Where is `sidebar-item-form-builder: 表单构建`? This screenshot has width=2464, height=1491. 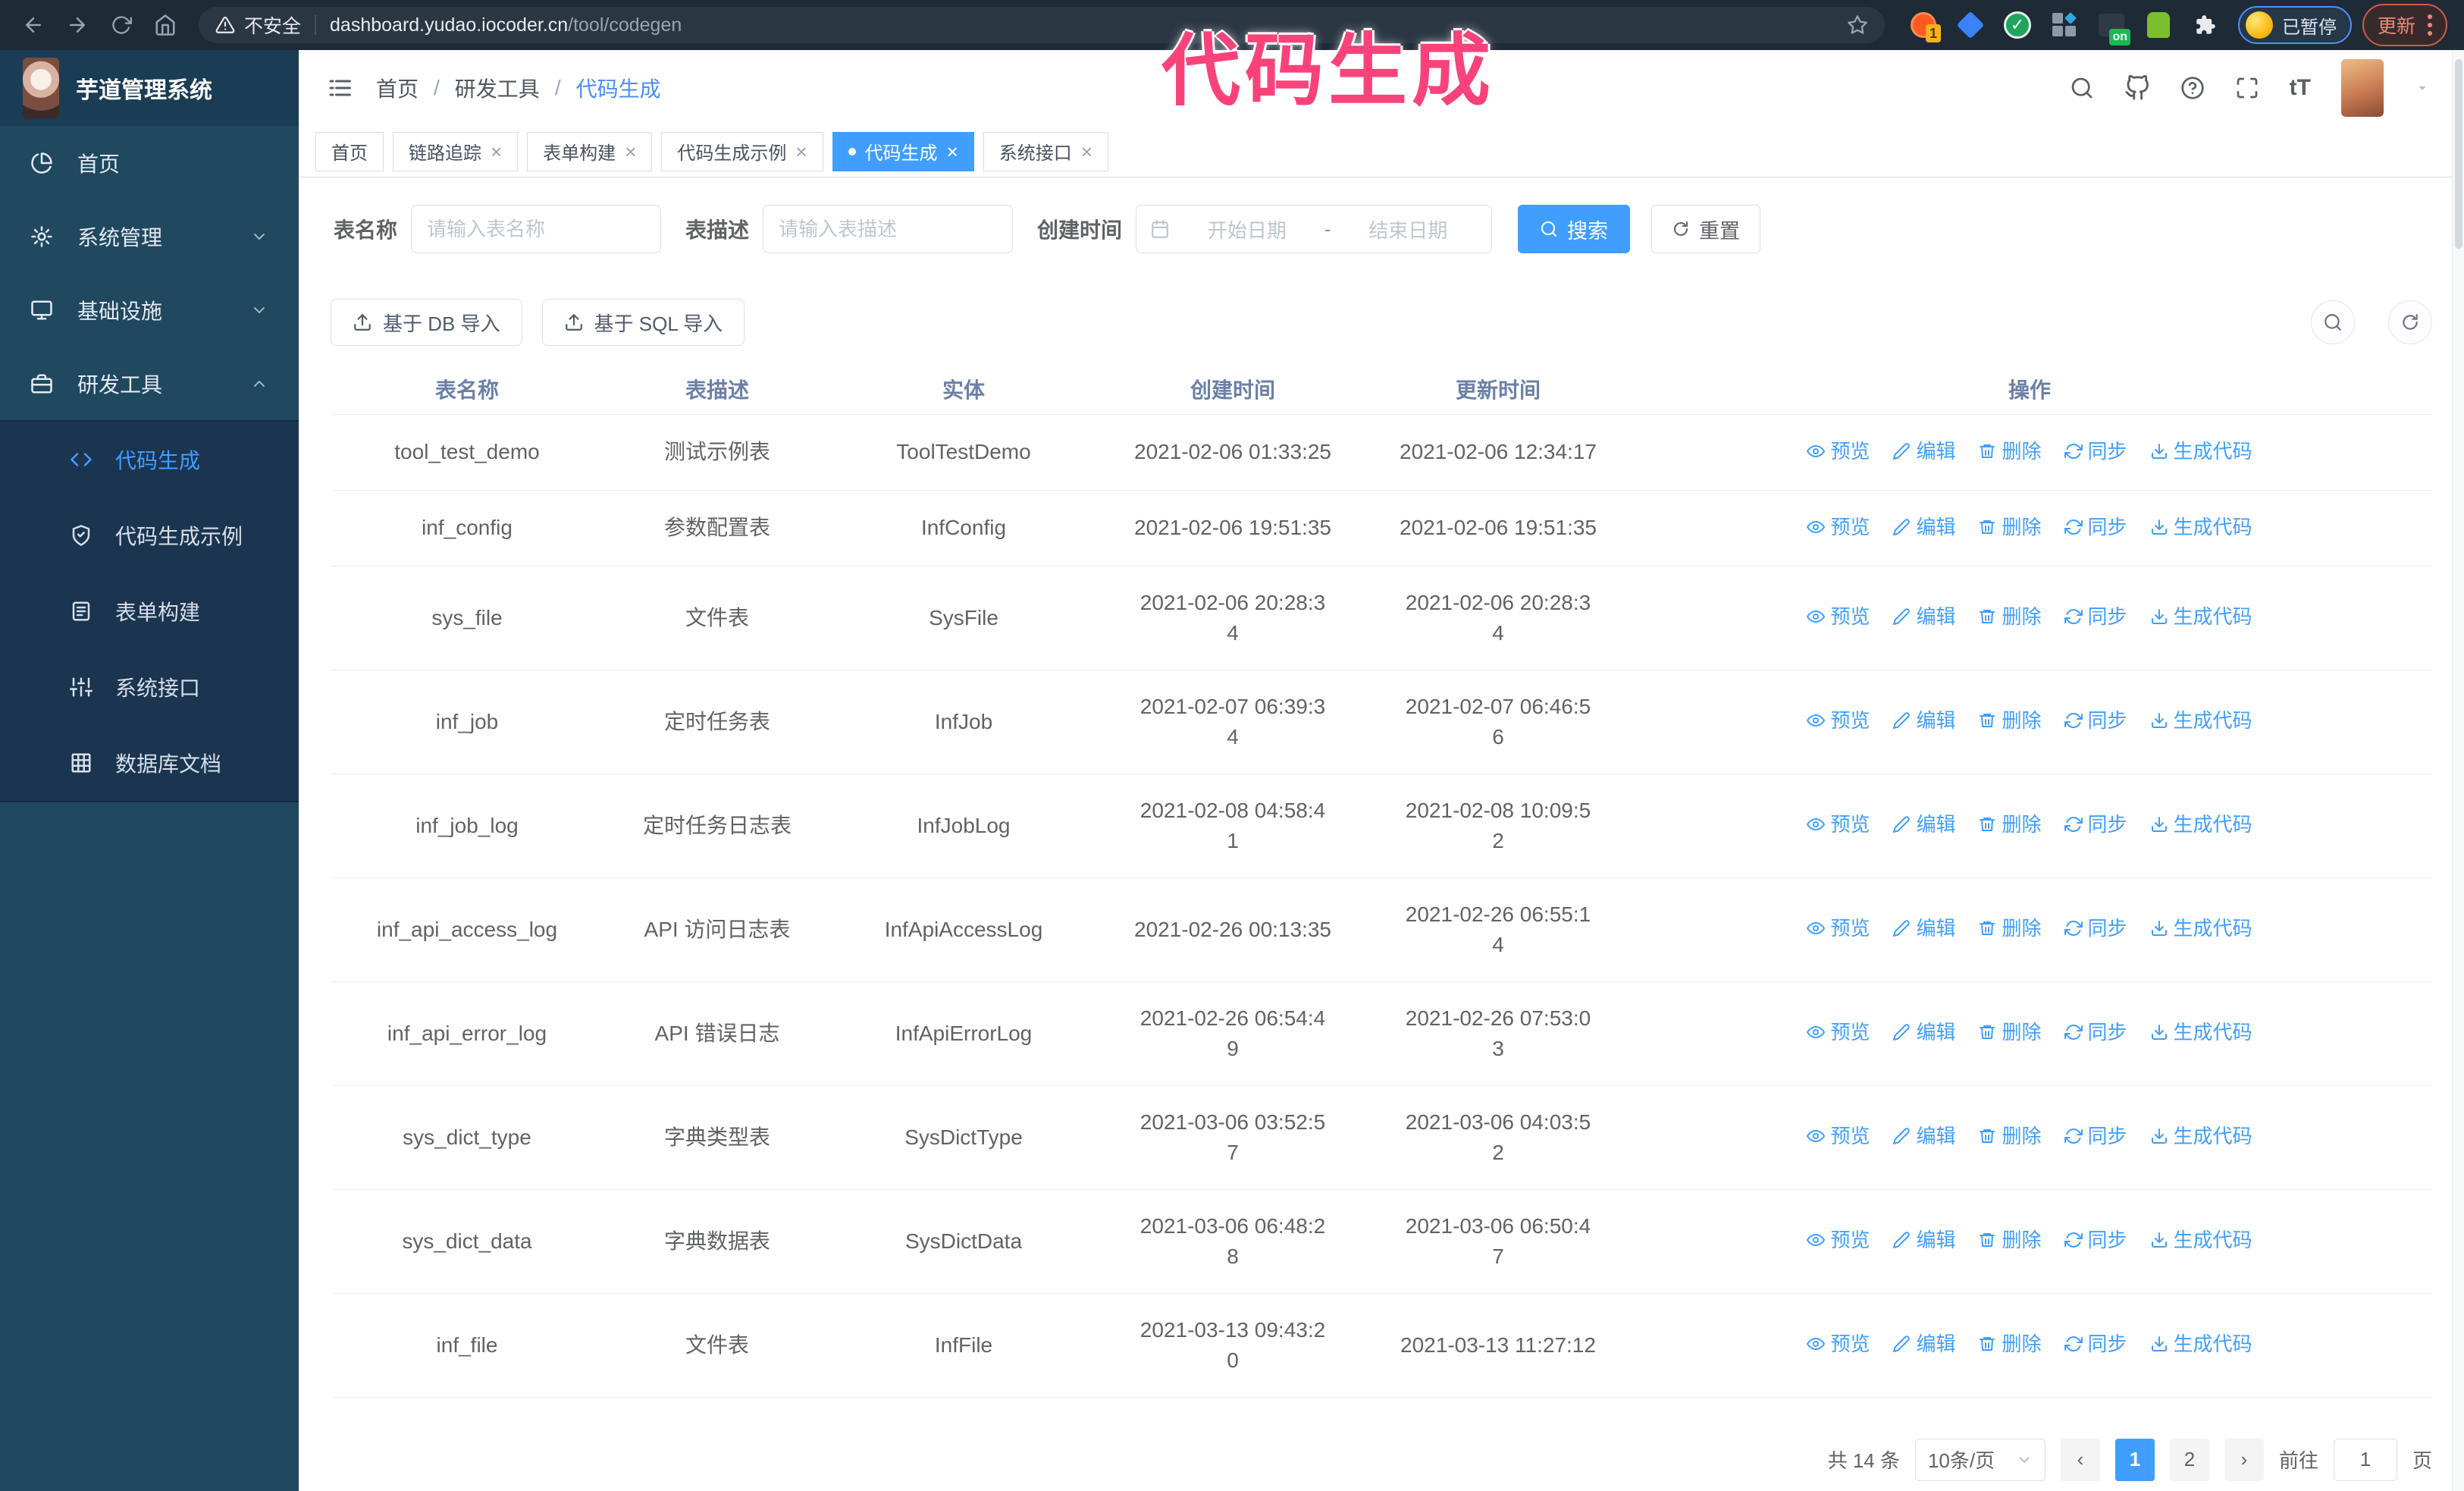
sidebar-item-form-builder: 表单构建 is located at coordinates (150, 611).